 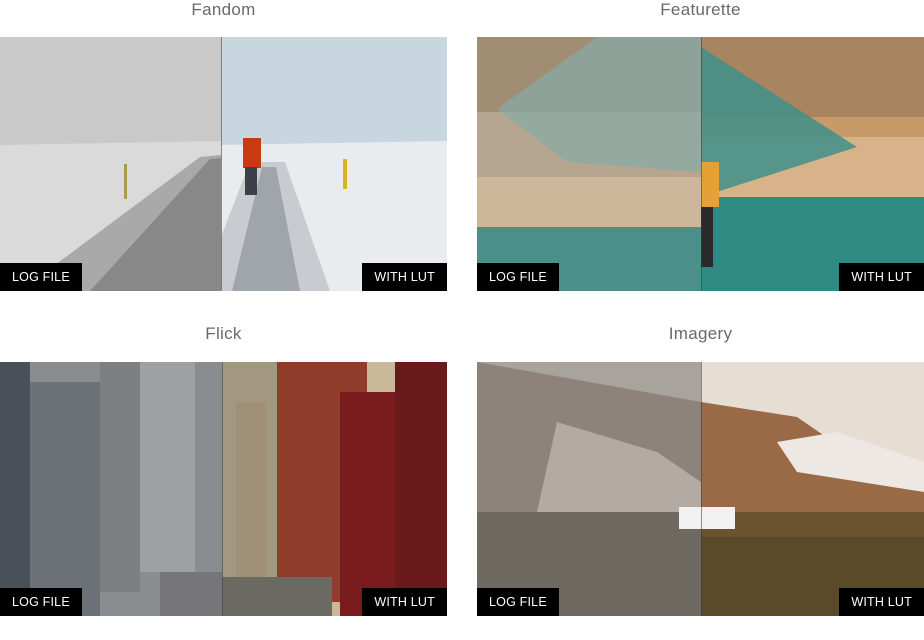 I want to click on card-title: Imagery, so click(x=700, y=333).